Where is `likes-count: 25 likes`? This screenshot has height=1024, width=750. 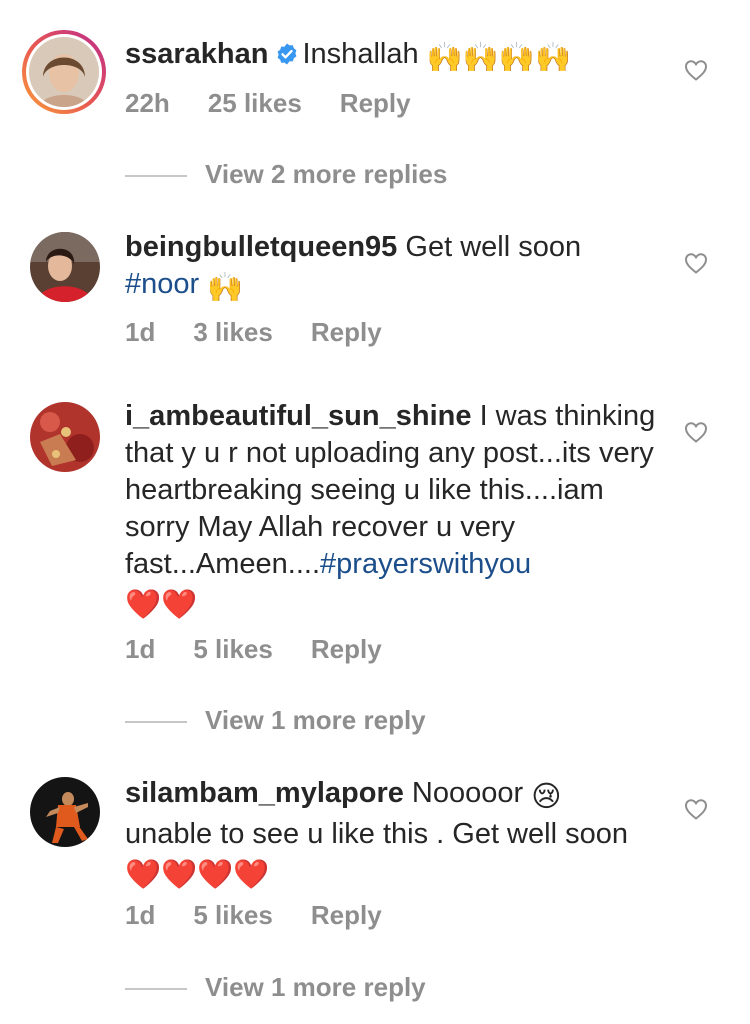 likes-count: 25 likes is located at coordinates (255, 103).